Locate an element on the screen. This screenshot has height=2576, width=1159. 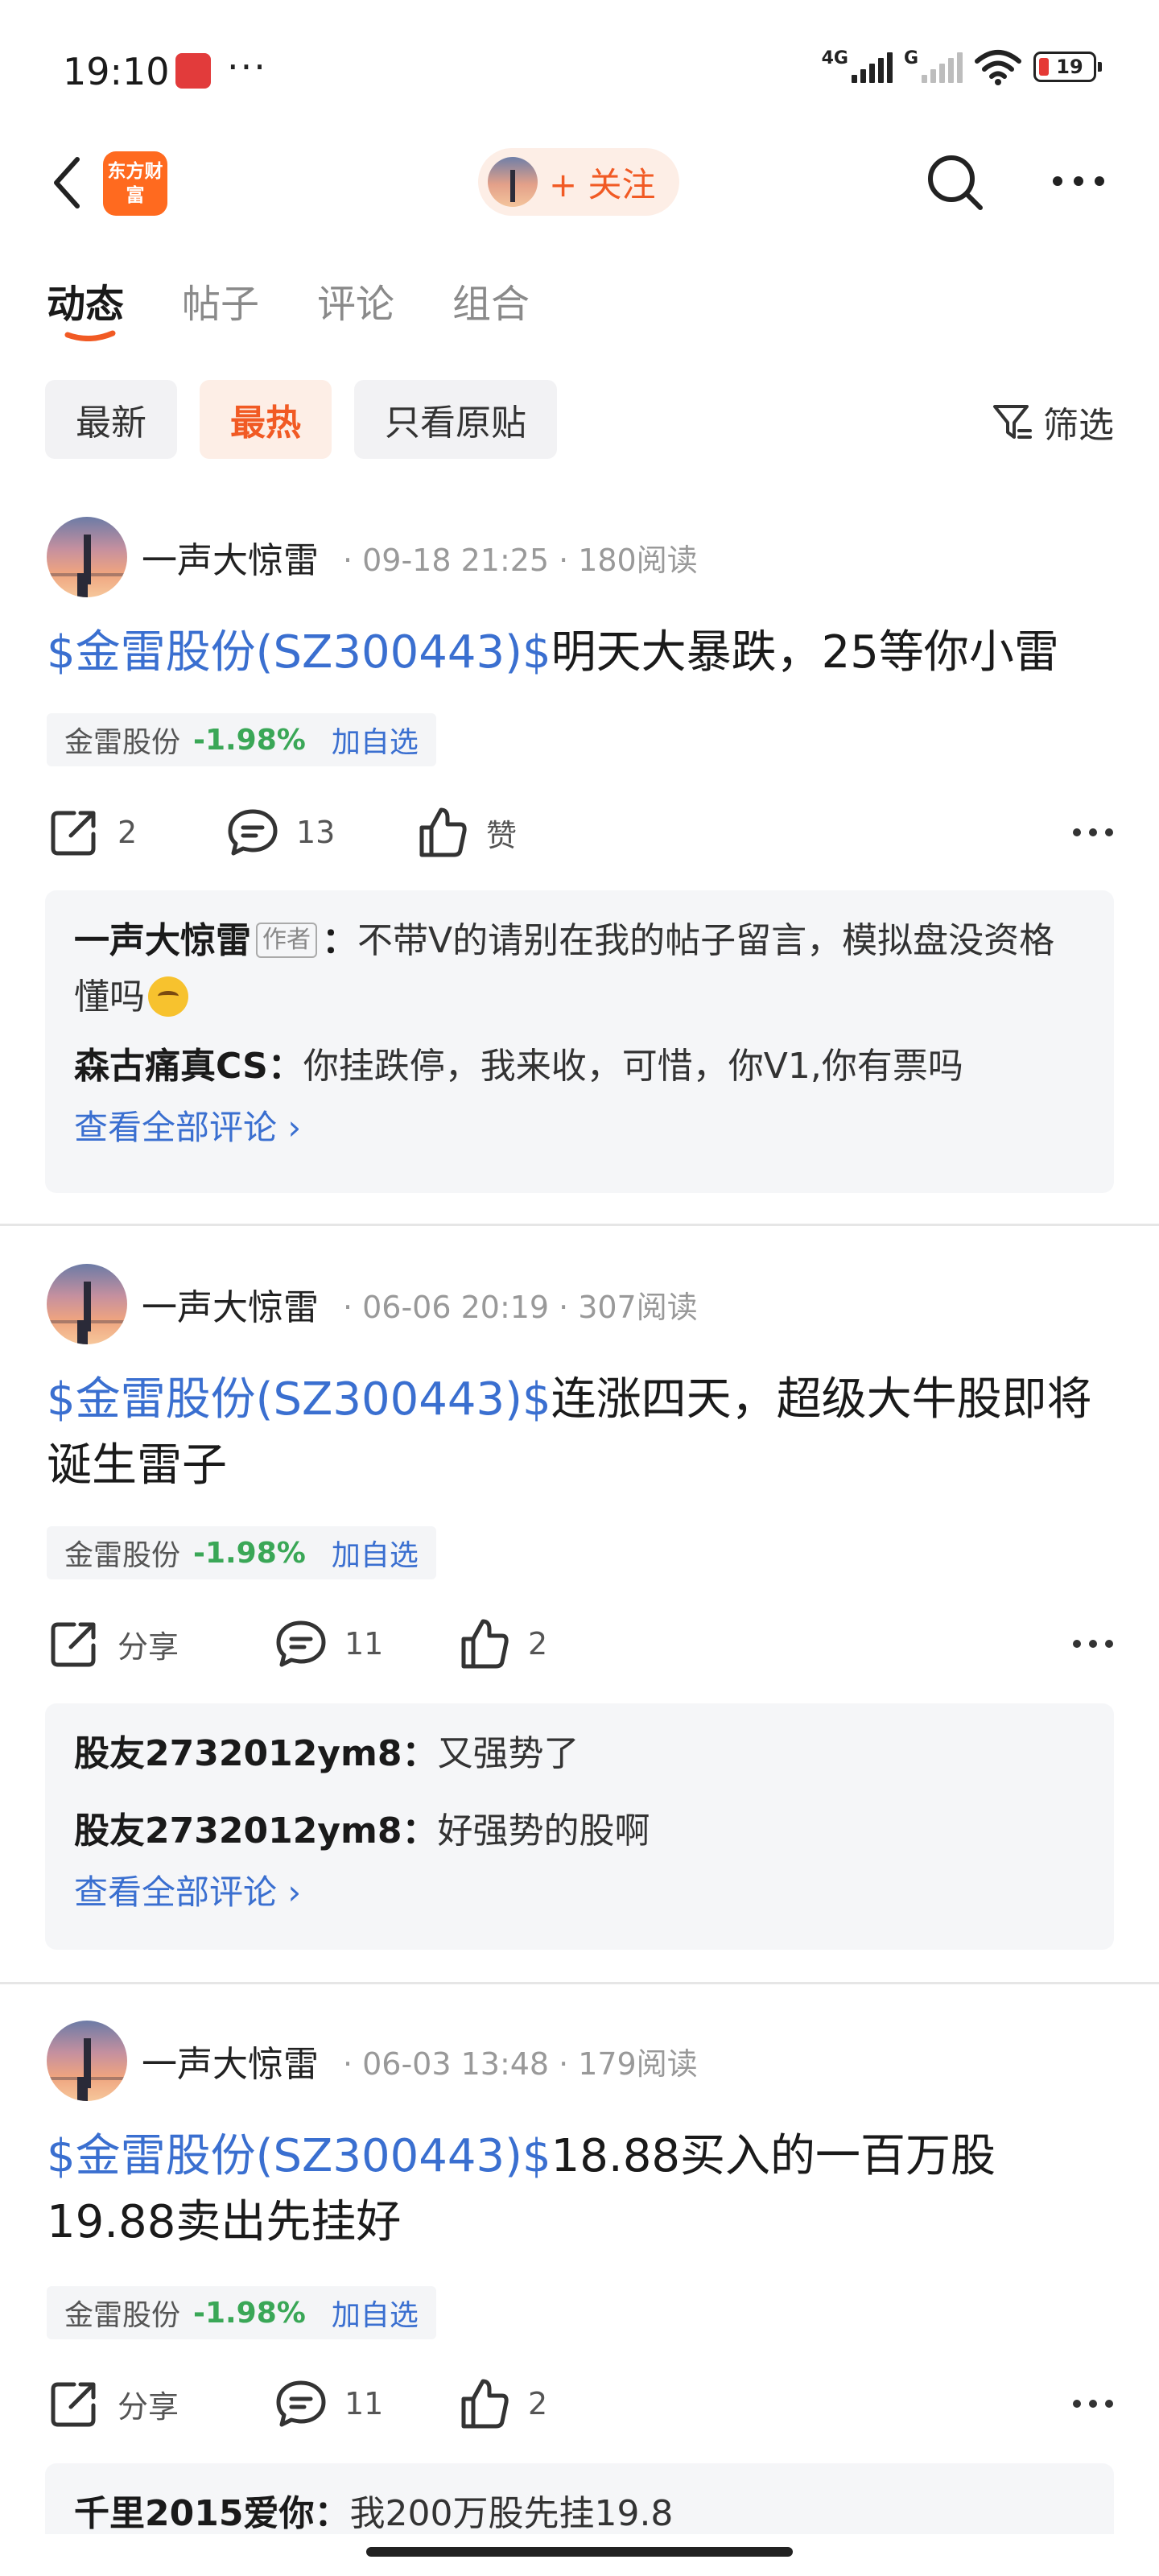
sort-chips: 最新 最热 只看原贴 is located at coordinates (301, 419).